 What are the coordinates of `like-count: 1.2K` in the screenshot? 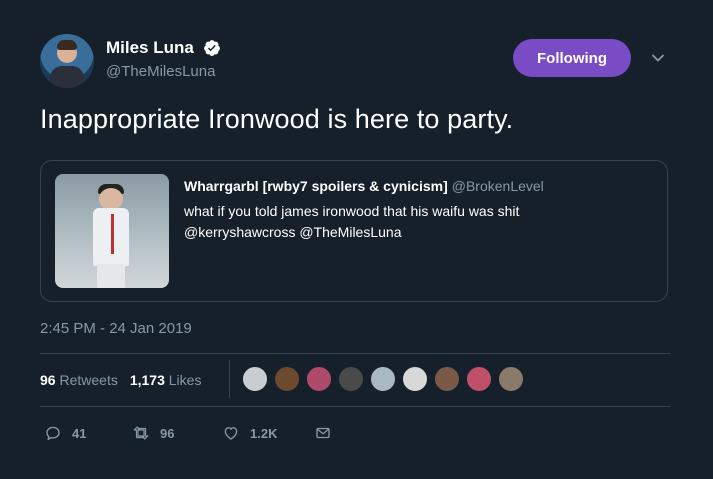 It's located at (264, 433).